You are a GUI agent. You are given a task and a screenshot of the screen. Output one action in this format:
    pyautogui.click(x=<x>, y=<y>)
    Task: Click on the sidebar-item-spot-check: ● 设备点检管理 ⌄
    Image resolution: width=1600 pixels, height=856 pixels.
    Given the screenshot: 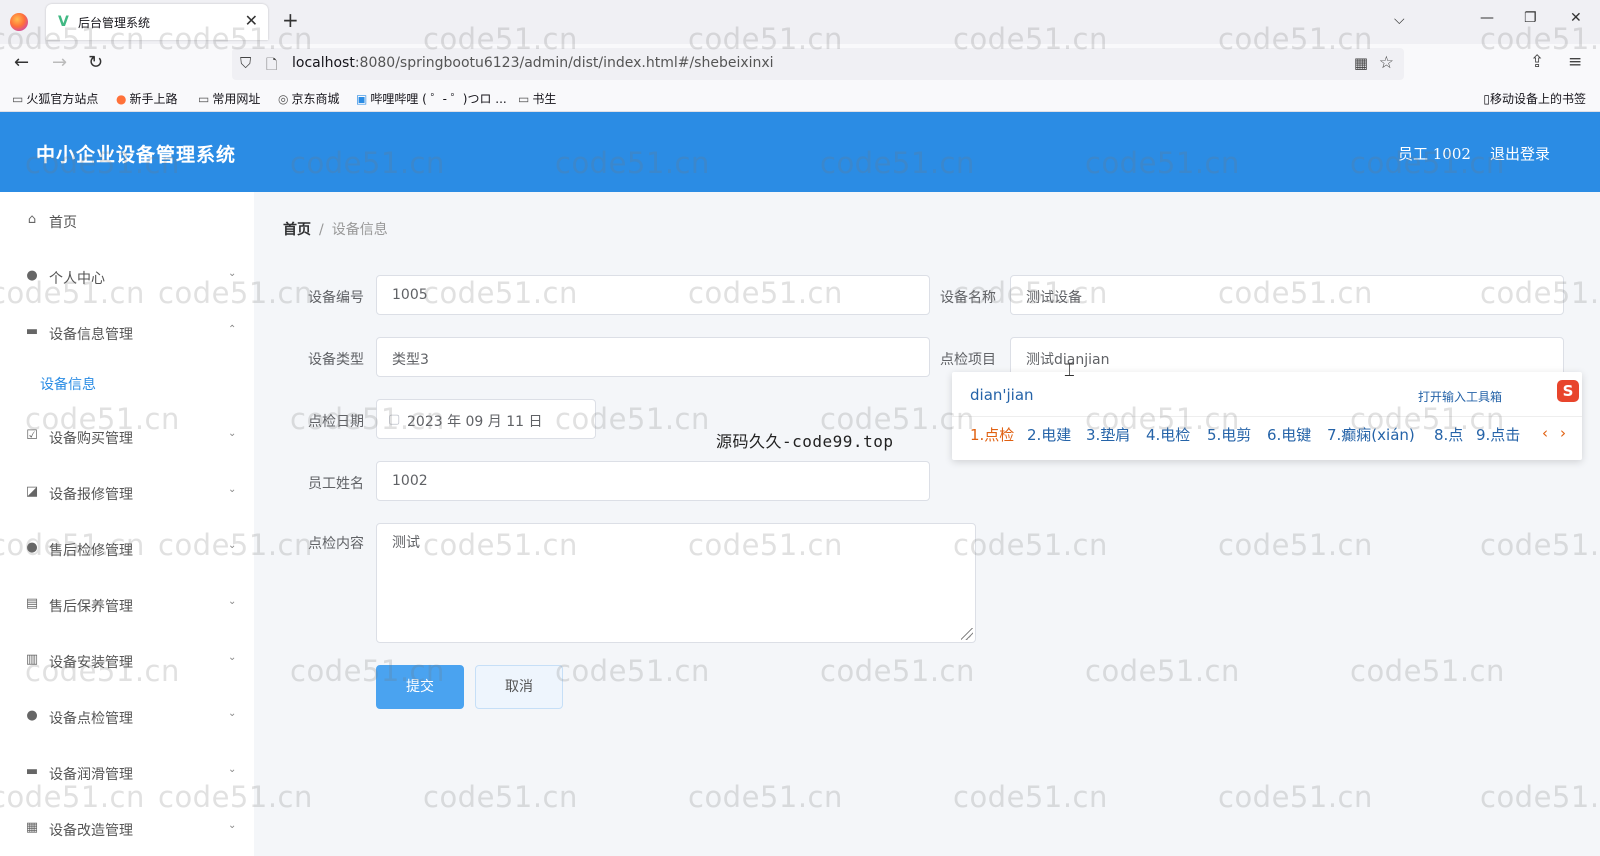 What is the action you would take?
    pyautogui.click(x=127, y=718)
    